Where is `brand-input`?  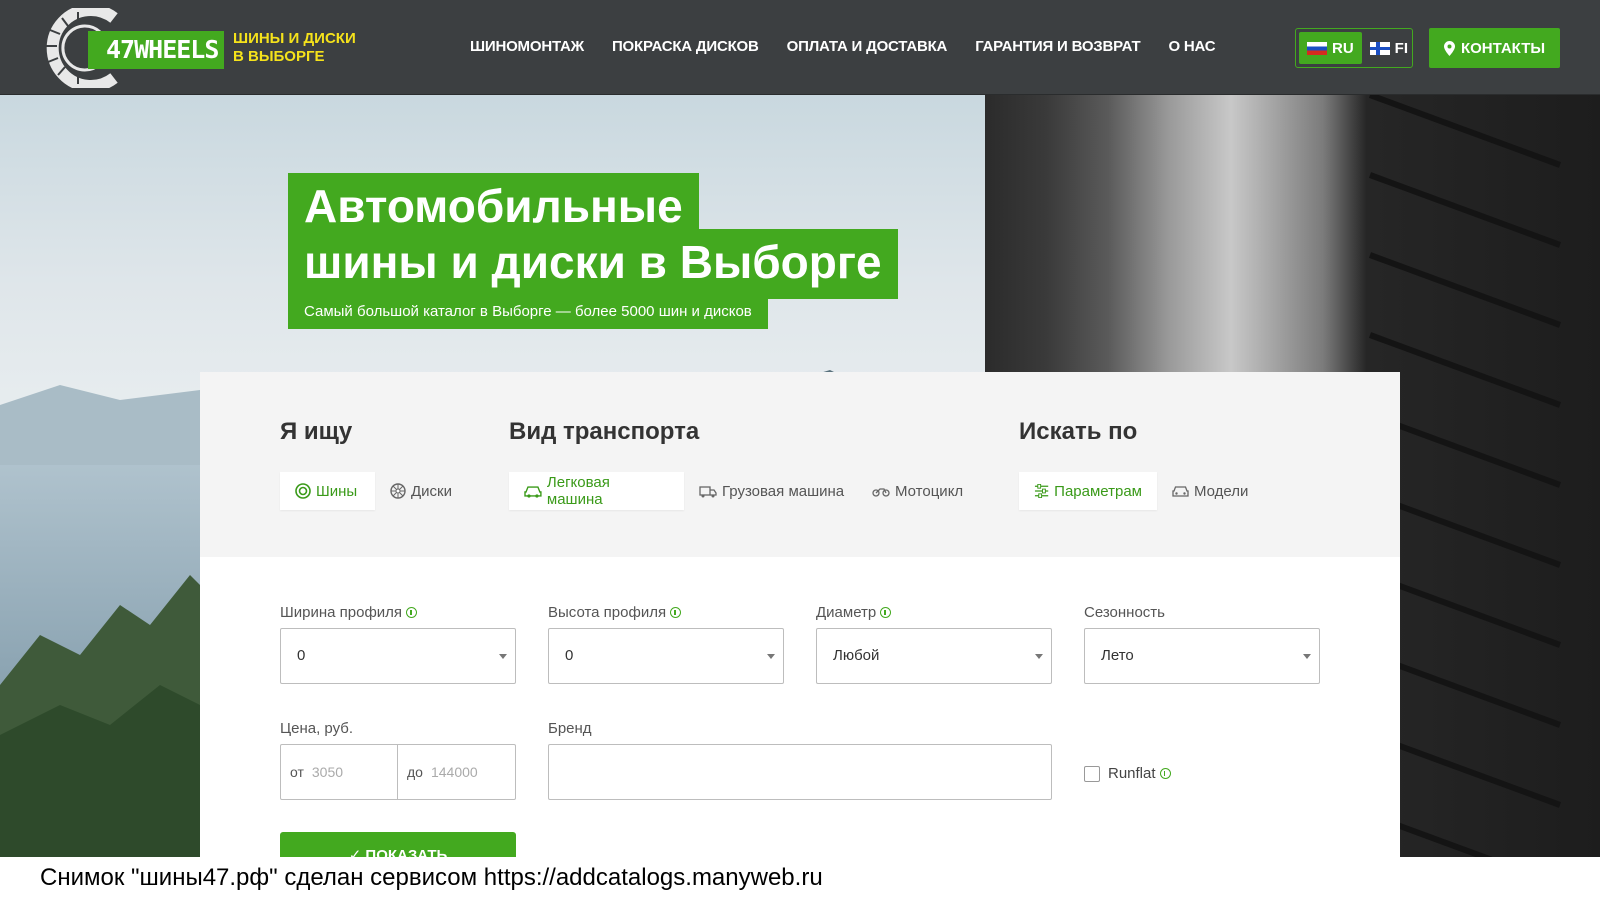 brand-input is located at coordinates (800, 772).